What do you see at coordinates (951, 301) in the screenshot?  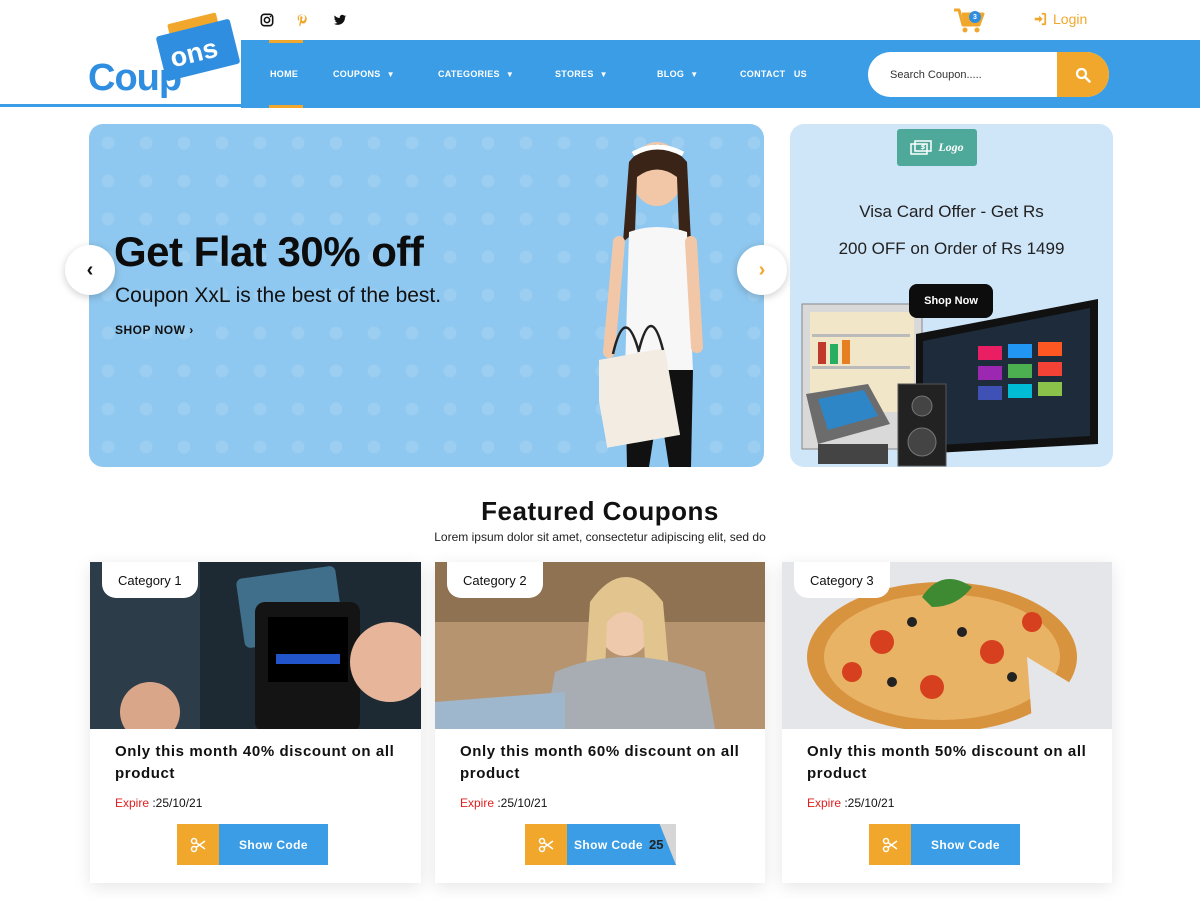 I see `shop-now-button: Shop Now` at bounding box center [951, 301].